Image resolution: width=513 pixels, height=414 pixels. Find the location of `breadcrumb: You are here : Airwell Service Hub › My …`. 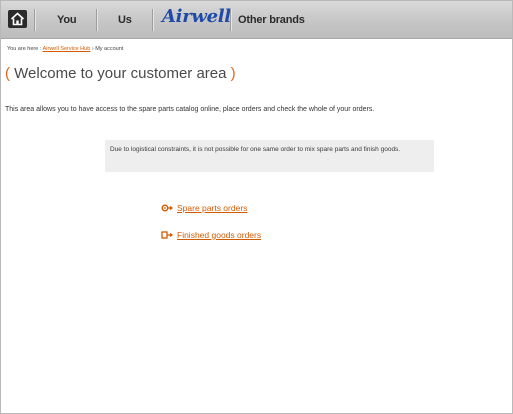

breadcrumb: You are here : Airwell Service Hub › My … is located at coordinates (65, 49).